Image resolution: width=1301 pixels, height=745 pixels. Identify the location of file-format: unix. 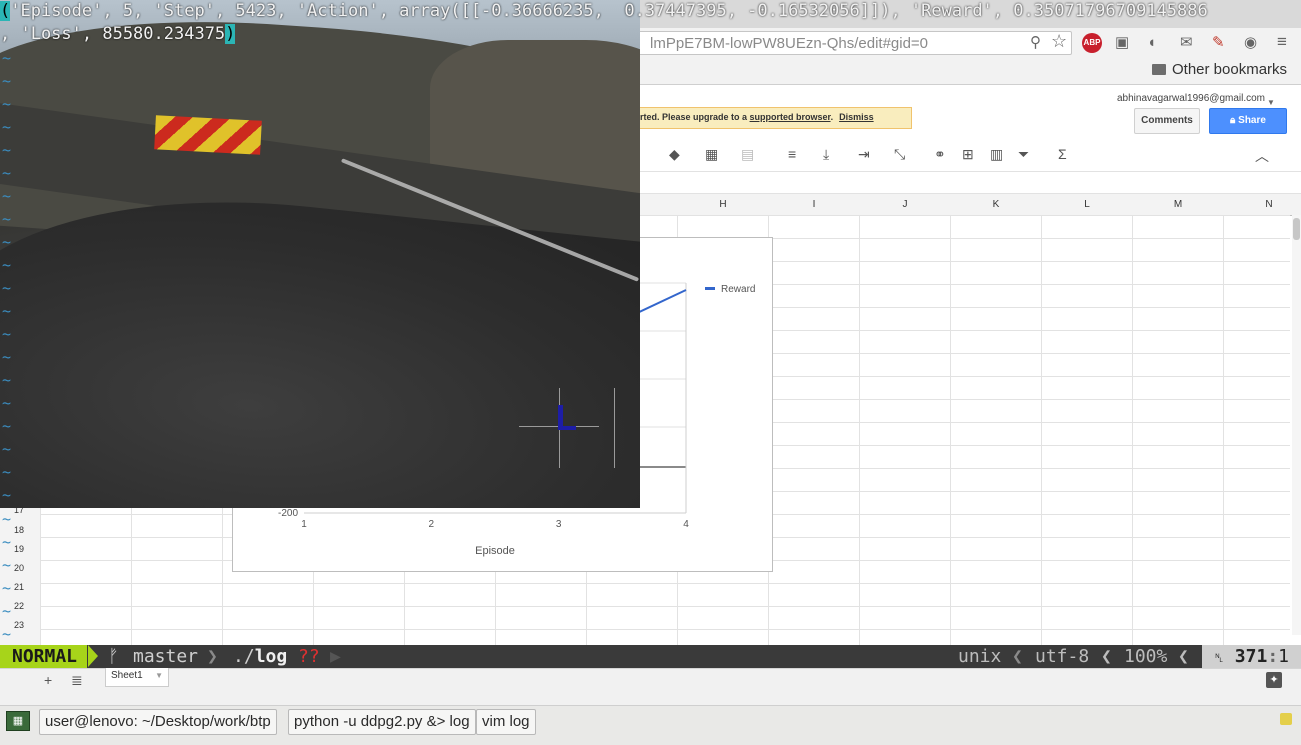
(980, 656).